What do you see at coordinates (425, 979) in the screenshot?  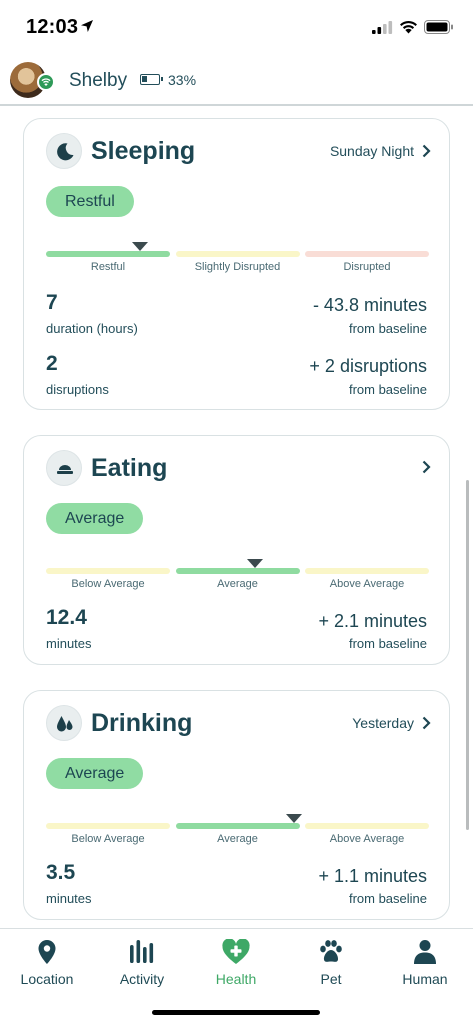 I see `tab-label: Human` at bounding box center [425, 979].